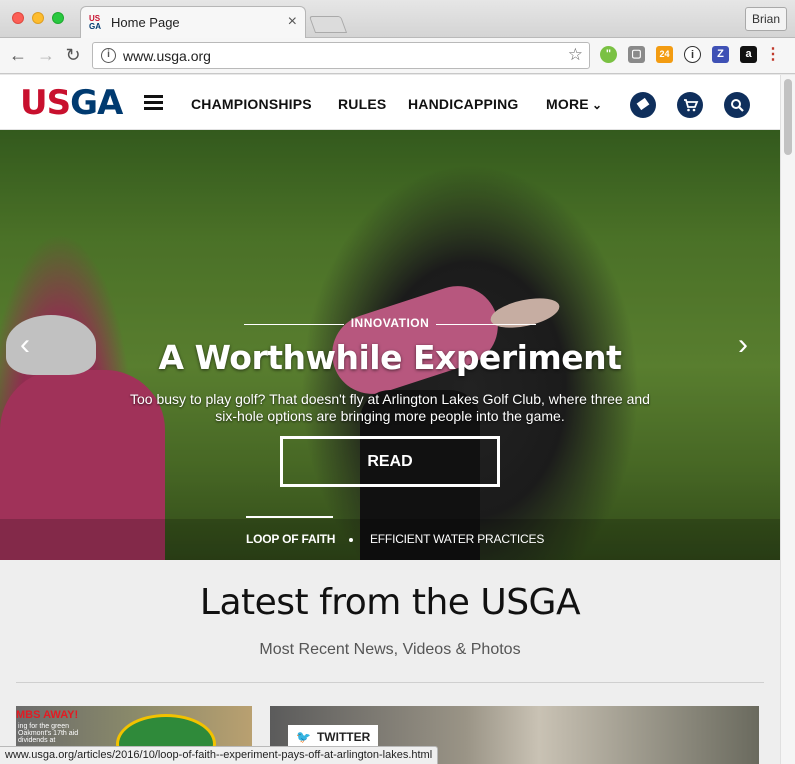 The width and height of the screenshot is (795, 764). I want to click on address-bar: i www.usga.org ☆, so click(341, 55).